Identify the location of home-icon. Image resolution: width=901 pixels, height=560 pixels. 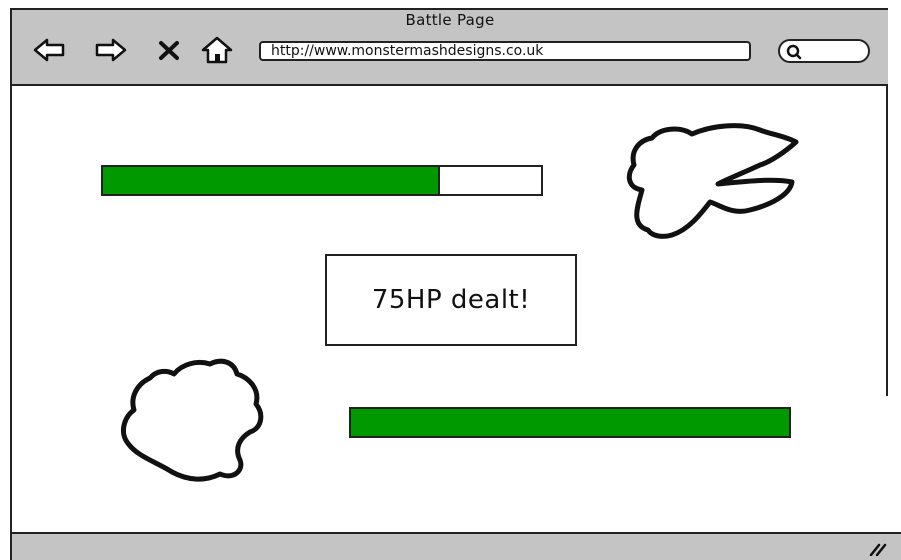
(217, 50).